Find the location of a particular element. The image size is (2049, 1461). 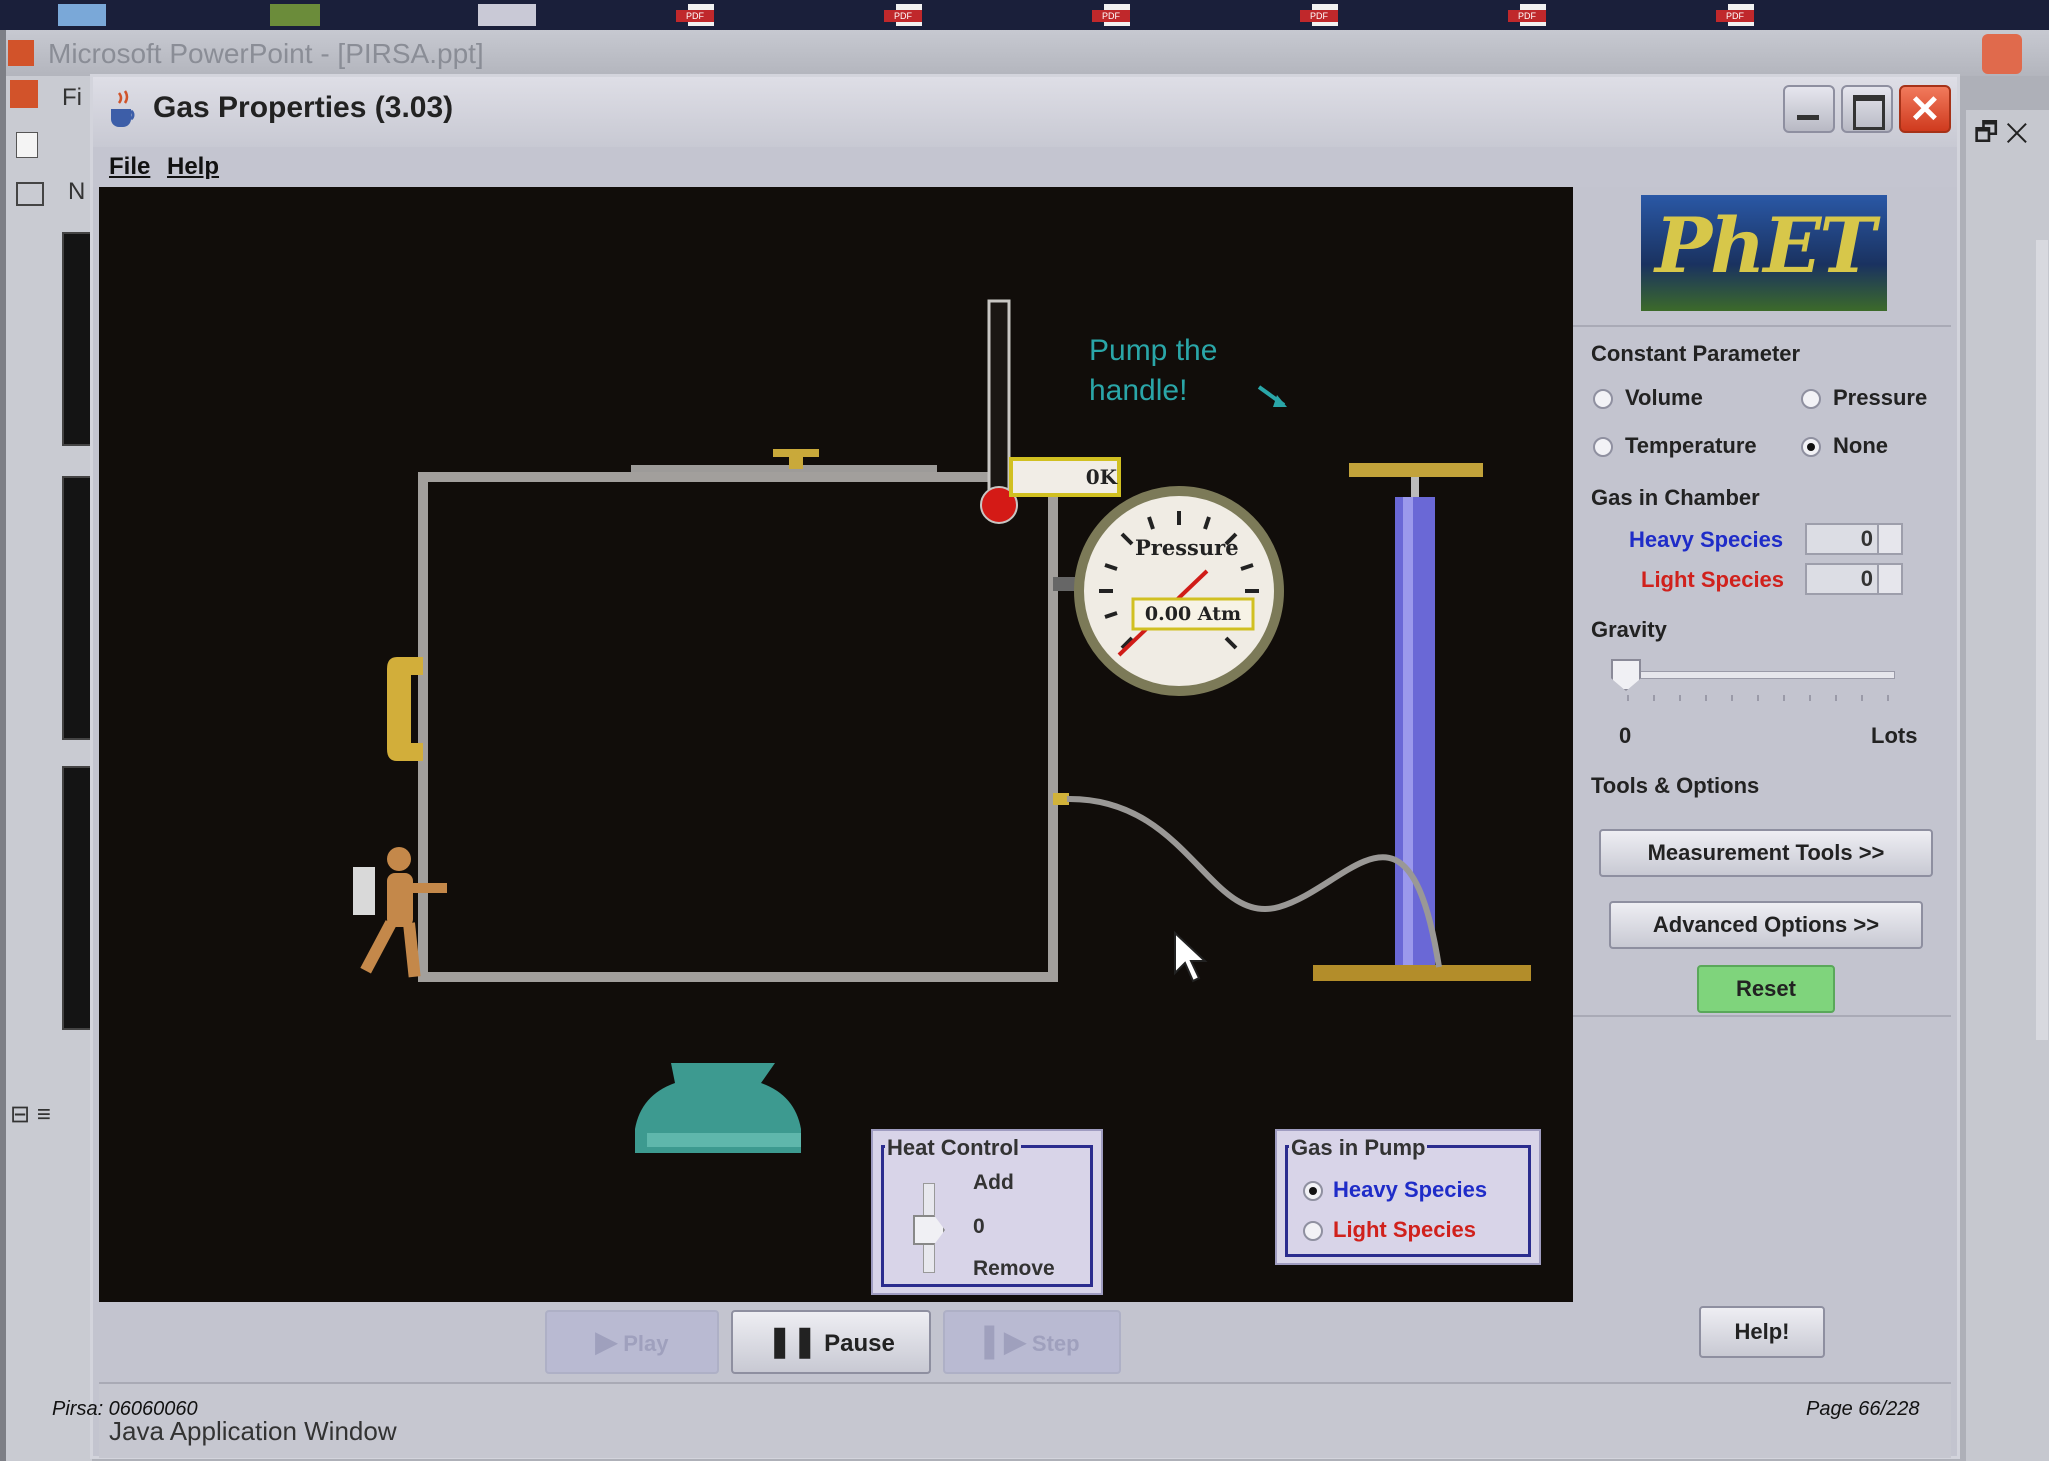

wall-handle is located at coordinates (405, 709).